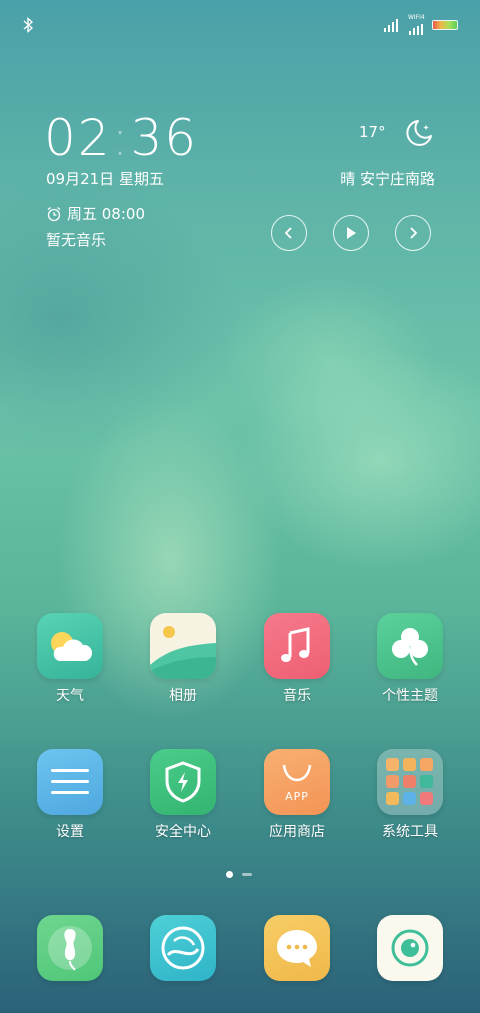 Image resolution: width=480 pixels, height=1013 pixels. What do you see at coordinates (416, 17) in the screenshot?
I see `wifi-label: WIFI4` at bounding box center [416, 17].